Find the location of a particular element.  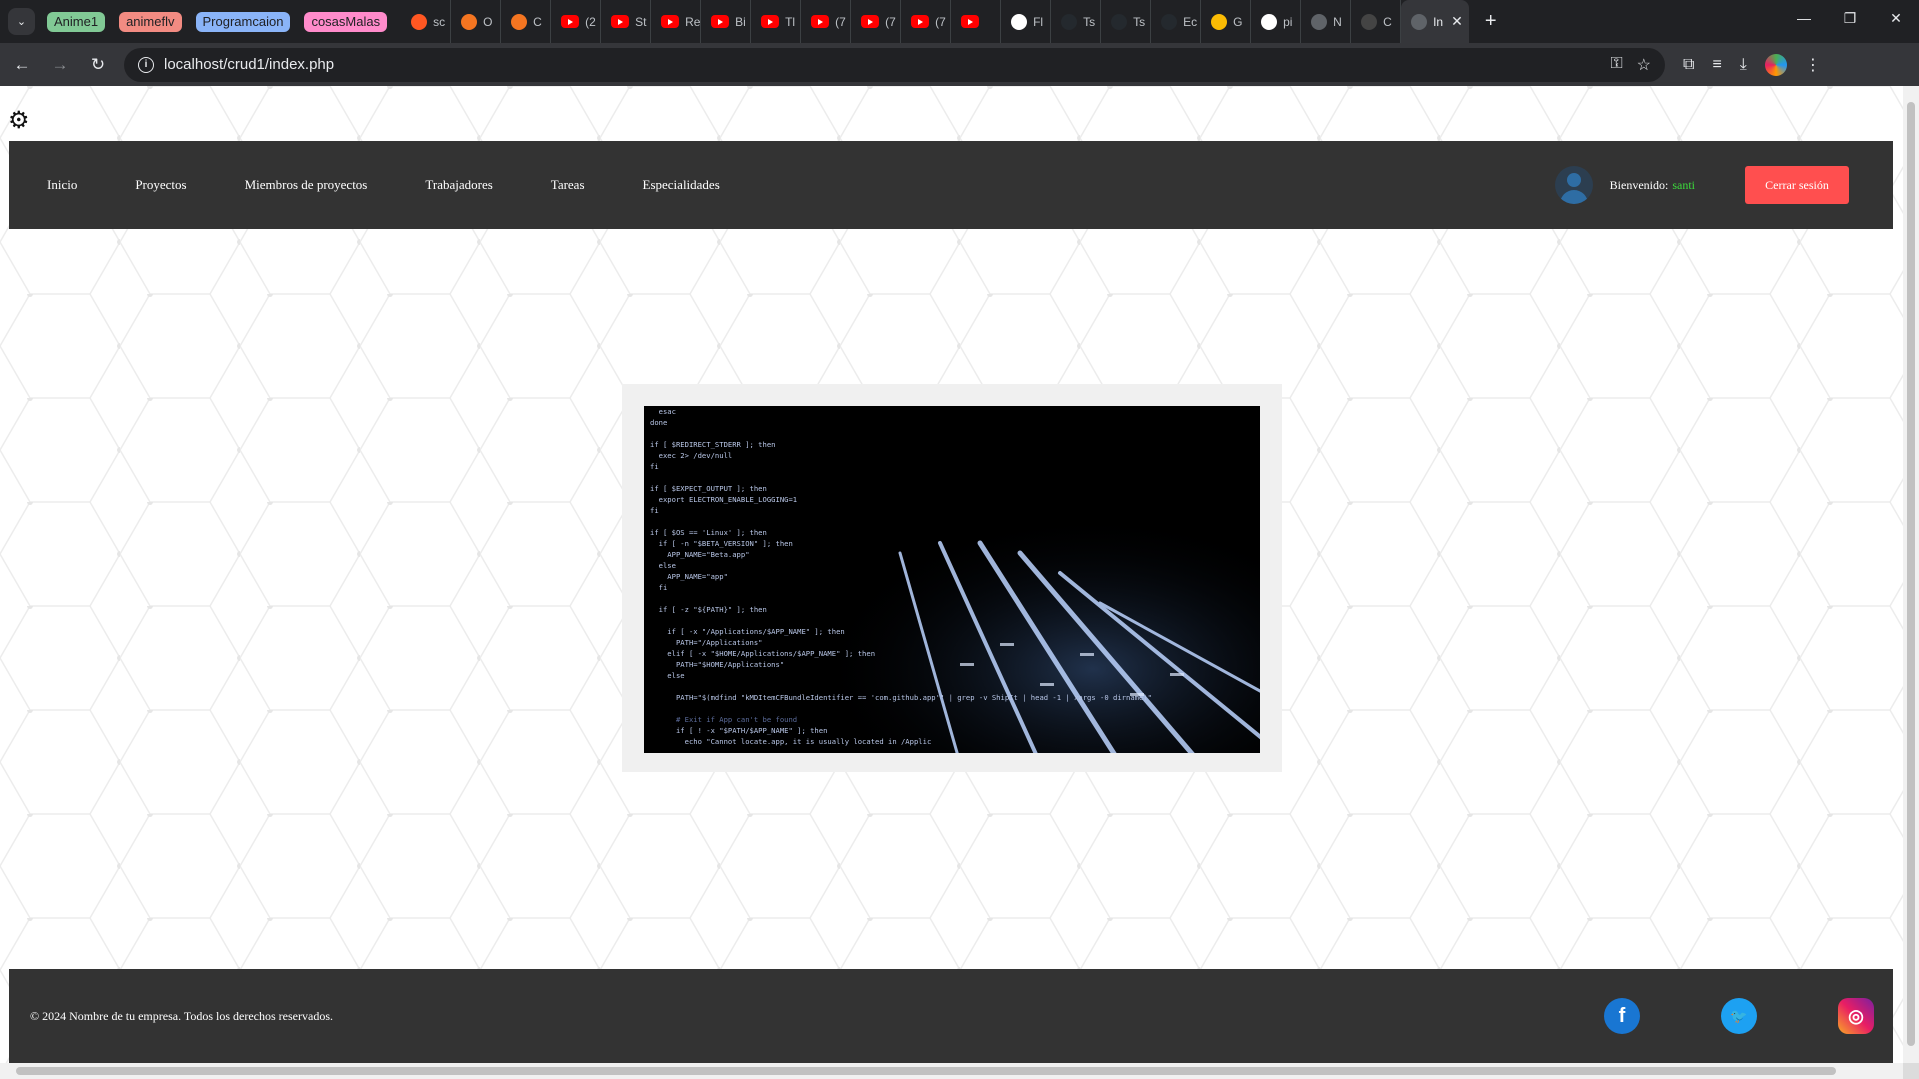

browser-tab: N is located at coordinates (1326, 21).